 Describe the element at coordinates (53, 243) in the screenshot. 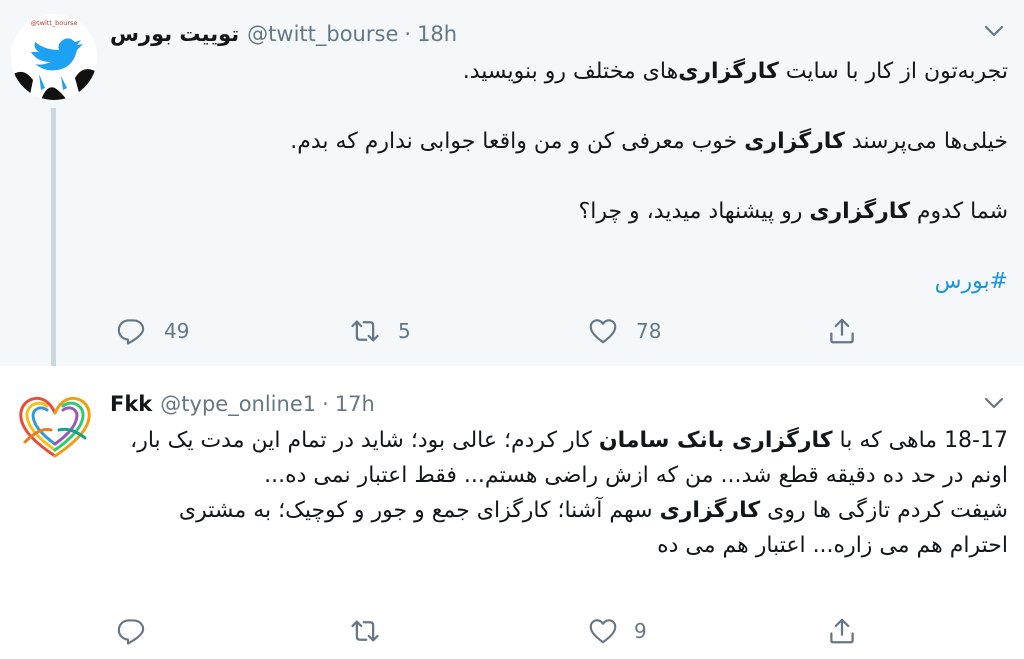

I see `thread-connector-line` at that location.